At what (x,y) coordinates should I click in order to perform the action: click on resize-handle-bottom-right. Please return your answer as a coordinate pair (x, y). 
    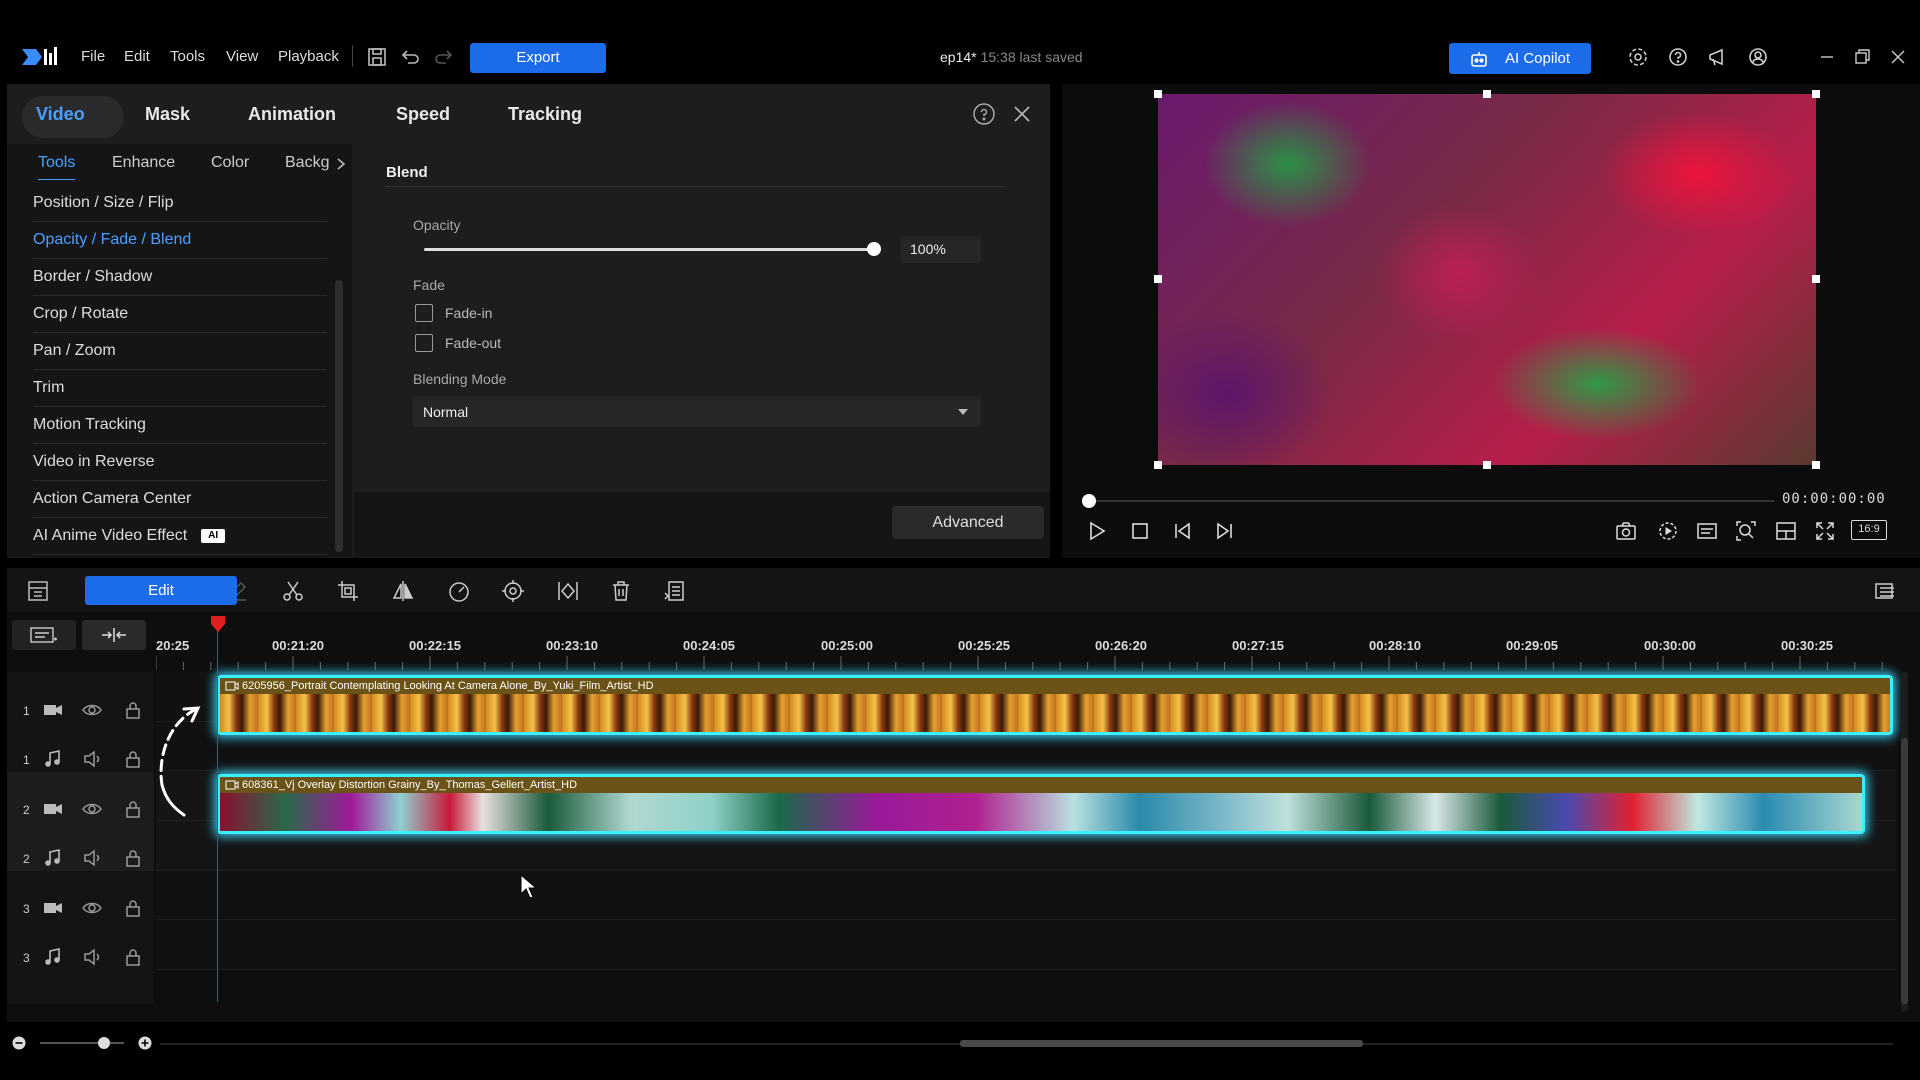
    Looking at the image, I should click on (1816, 465).